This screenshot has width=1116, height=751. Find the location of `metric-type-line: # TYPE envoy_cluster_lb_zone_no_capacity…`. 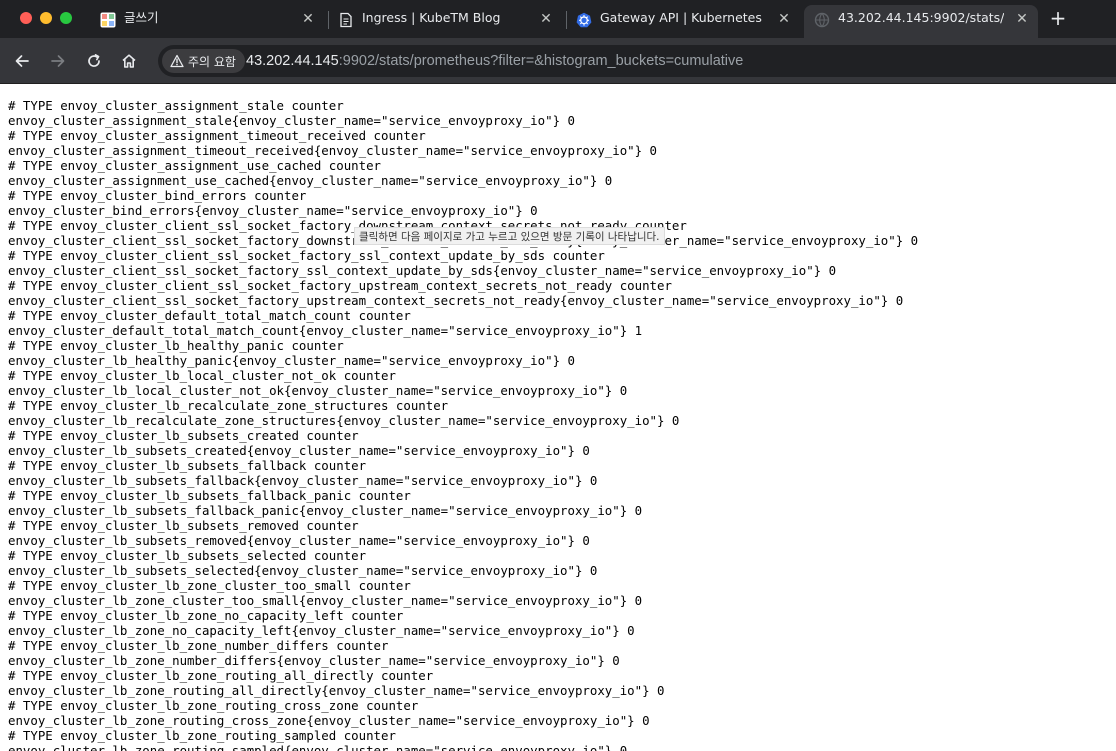

metric-type-line: # TYPE envoy_cluster_lb_zone_no_capacity… is located at coordinates (206, 615).